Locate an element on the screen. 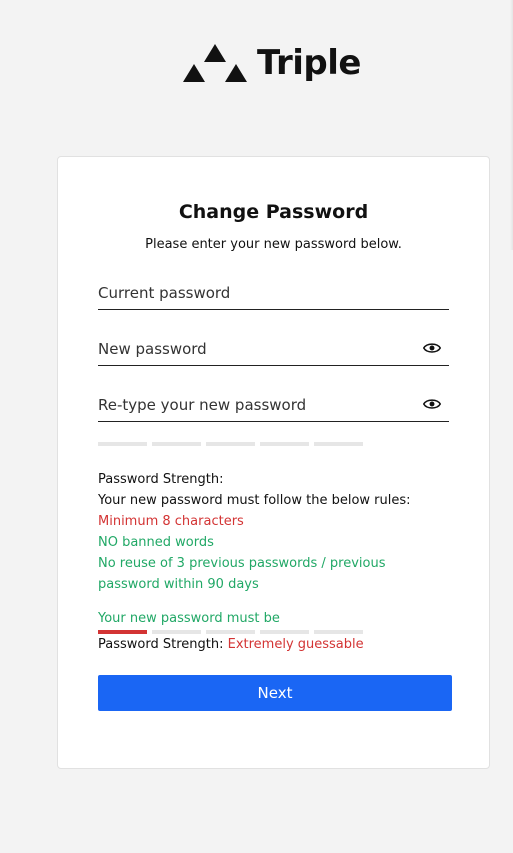 The height and width of the screenshot is (853, 513). rule-item: Minimum 8 characters is located at coordinates (171, 521).